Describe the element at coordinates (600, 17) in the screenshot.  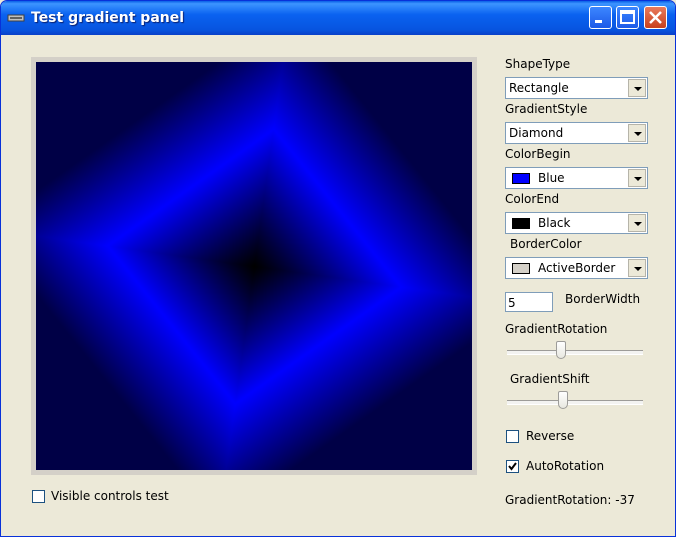
I see `minimize-button` at that location.